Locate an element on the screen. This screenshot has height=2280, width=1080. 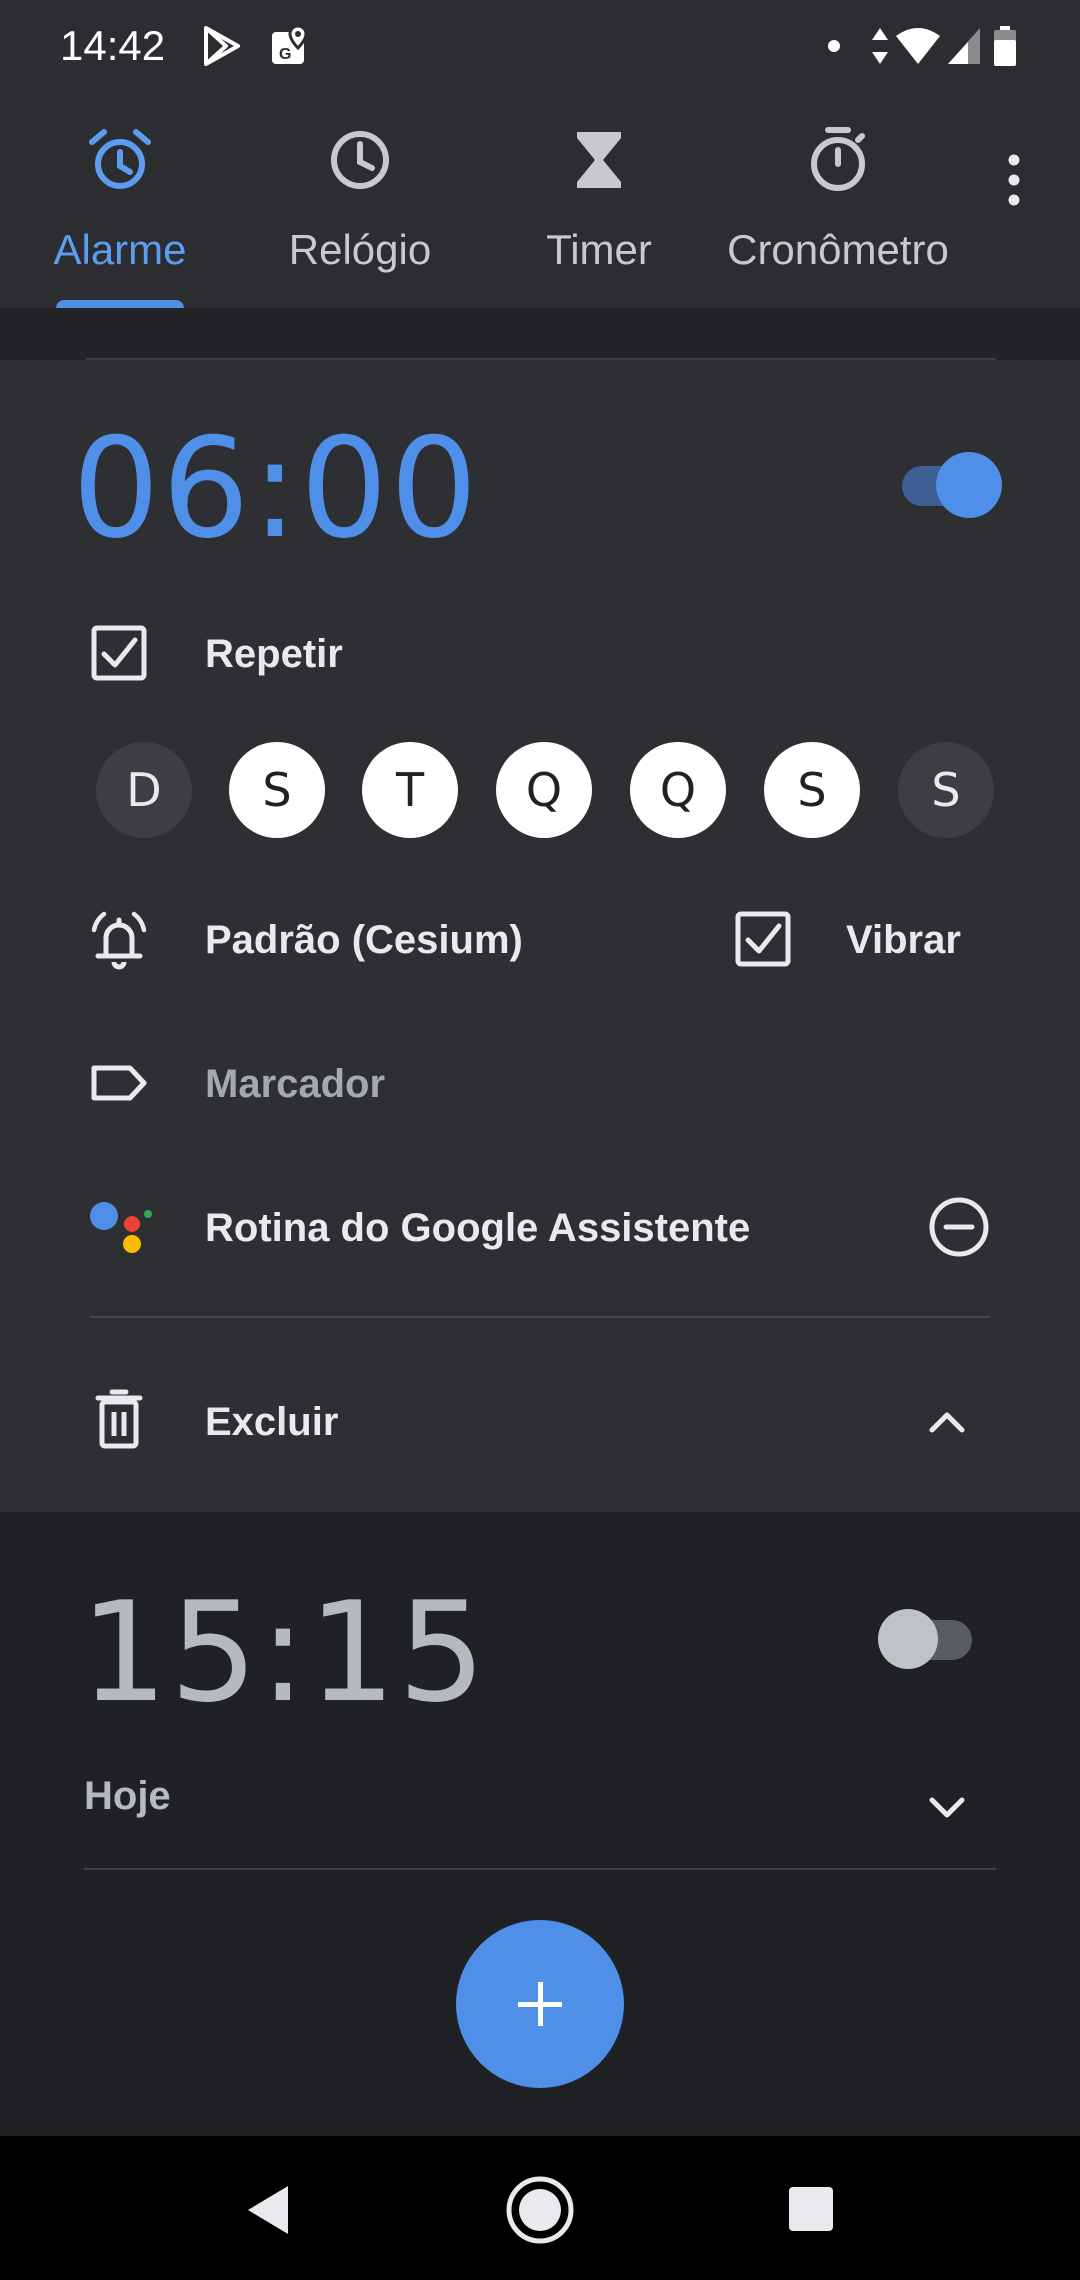
ringtone-label: Padrão (Cesium) is located at coordinates (364, 940).